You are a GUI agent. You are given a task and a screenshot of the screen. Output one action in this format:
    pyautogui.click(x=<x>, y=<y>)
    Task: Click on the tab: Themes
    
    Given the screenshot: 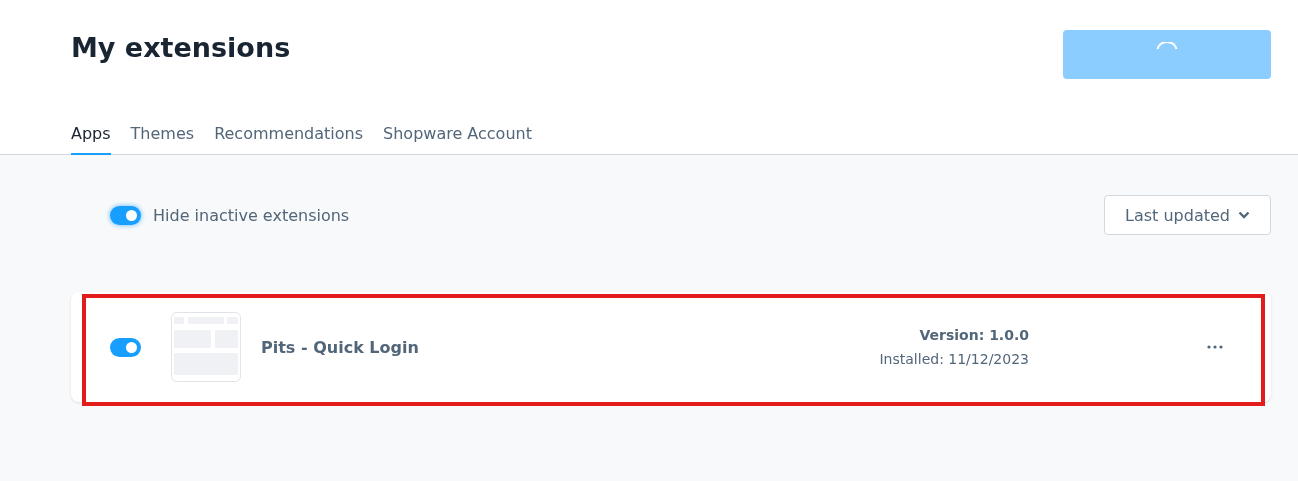 What is the action you would take?
    pyautogui.click(x=162, y=135)
    